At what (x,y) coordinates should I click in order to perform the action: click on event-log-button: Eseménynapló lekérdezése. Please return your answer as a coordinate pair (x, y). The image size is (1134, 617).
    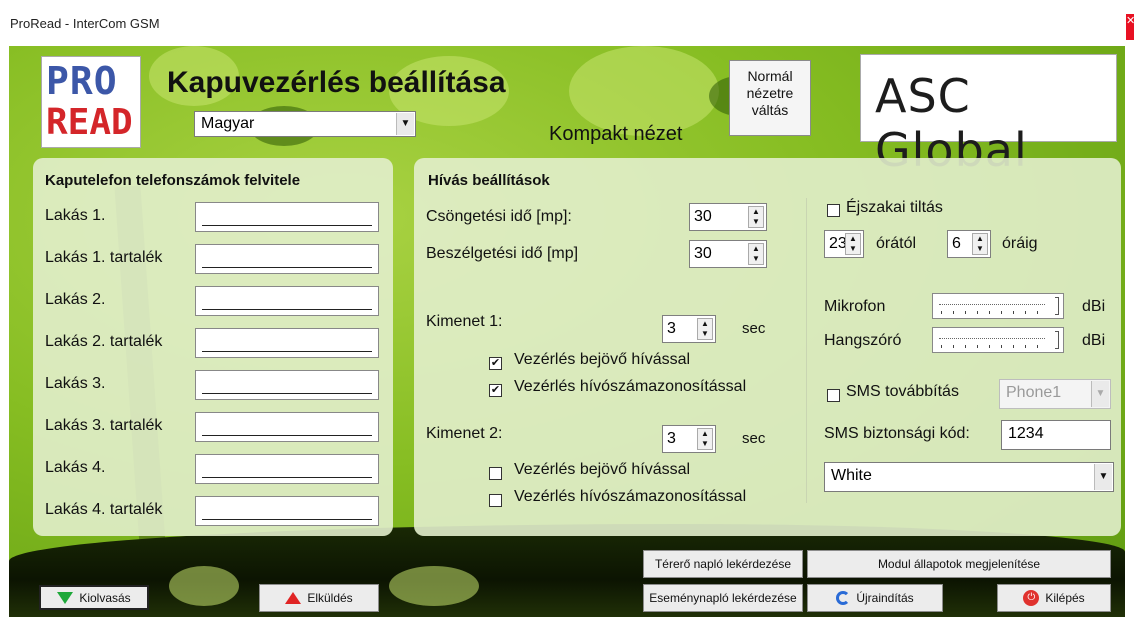
    Looking at the image, I should click on (723, 598).